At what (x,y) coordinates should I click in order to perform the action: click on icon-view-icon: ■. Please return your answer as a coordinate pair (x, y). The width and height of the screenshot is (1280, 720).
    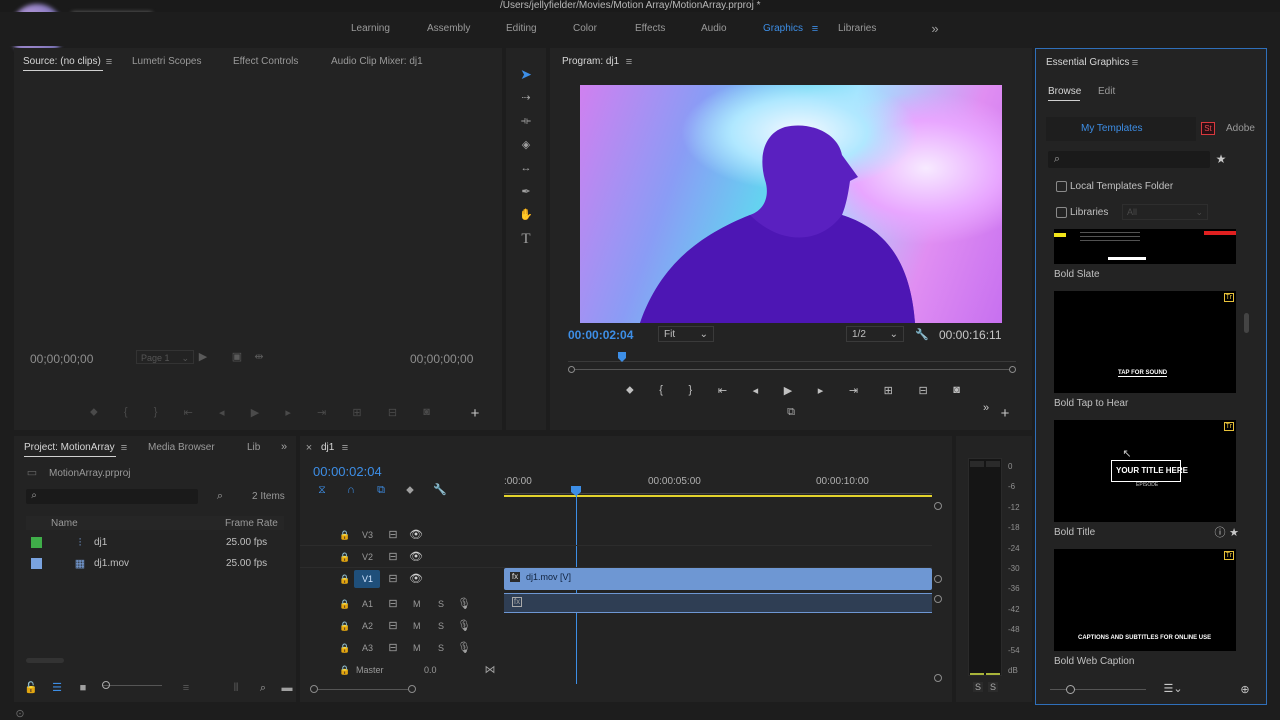
    Looking at the image, I should click on (83, 688).